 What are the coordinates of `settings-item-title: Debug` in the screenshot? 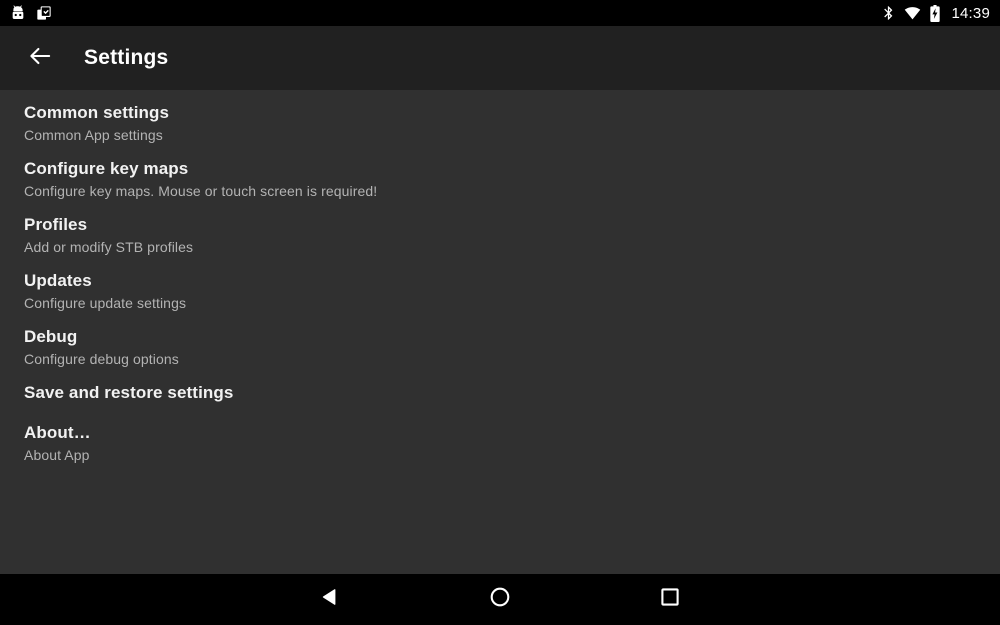 It's located at (51, 336).